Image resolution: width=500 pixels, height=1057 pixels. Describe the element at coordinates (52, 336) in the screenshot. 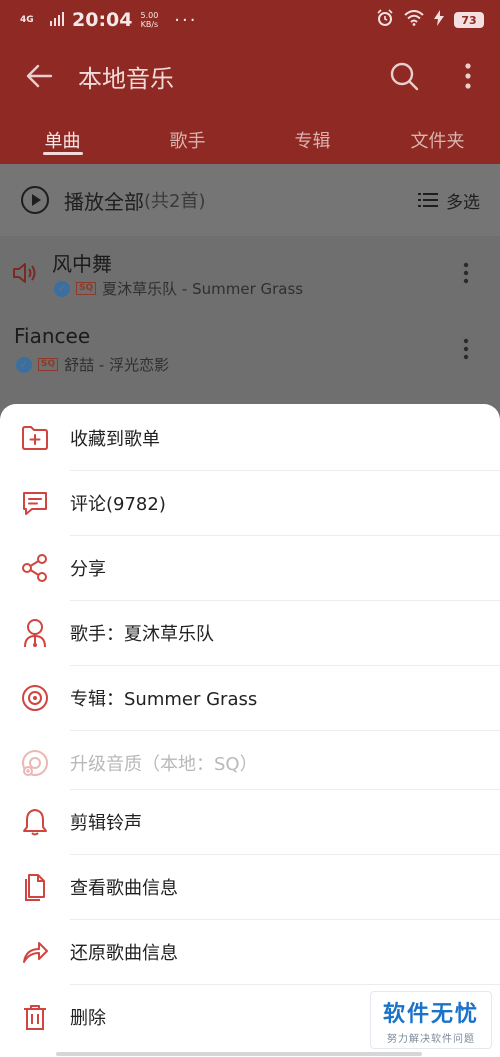

I see `song-title: Fiancee` at that location.